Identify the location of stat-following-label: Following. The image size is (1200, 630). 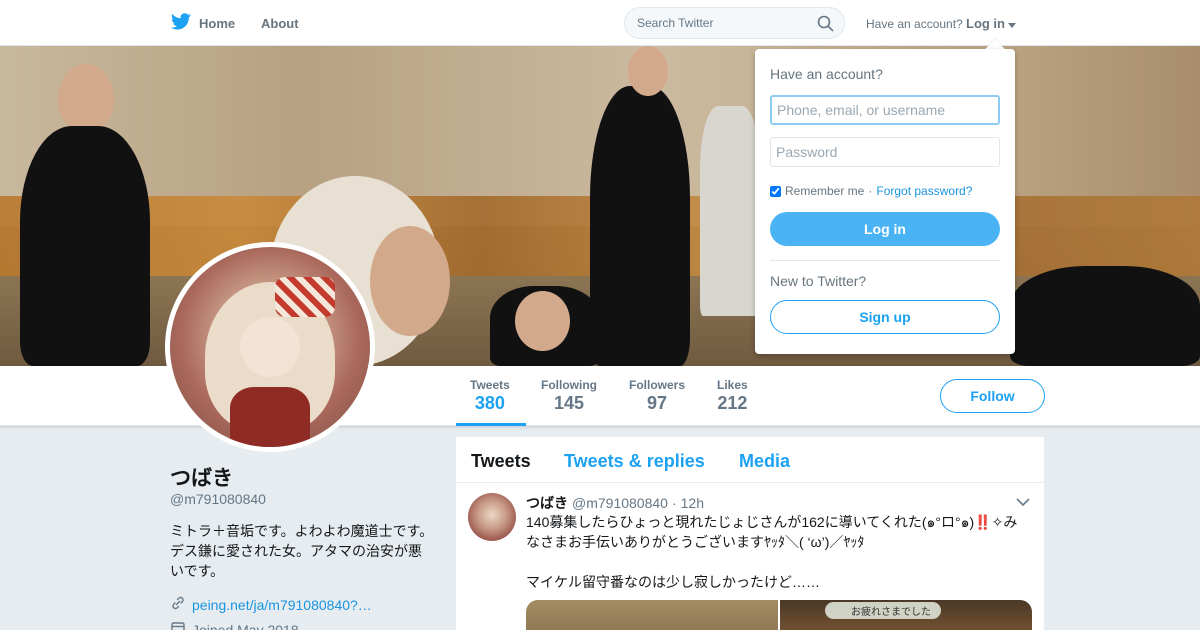
(569, 385).